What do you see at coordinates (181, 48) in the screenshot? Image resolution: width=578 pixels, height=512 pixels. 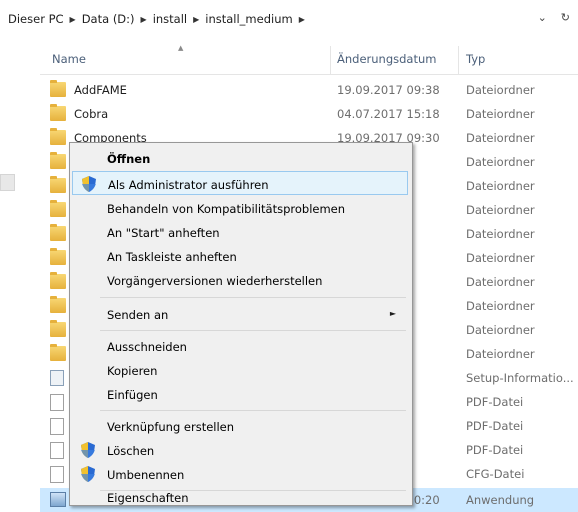 I see `sort-ascending-icon: ▲` at bounding box center [181, 48].